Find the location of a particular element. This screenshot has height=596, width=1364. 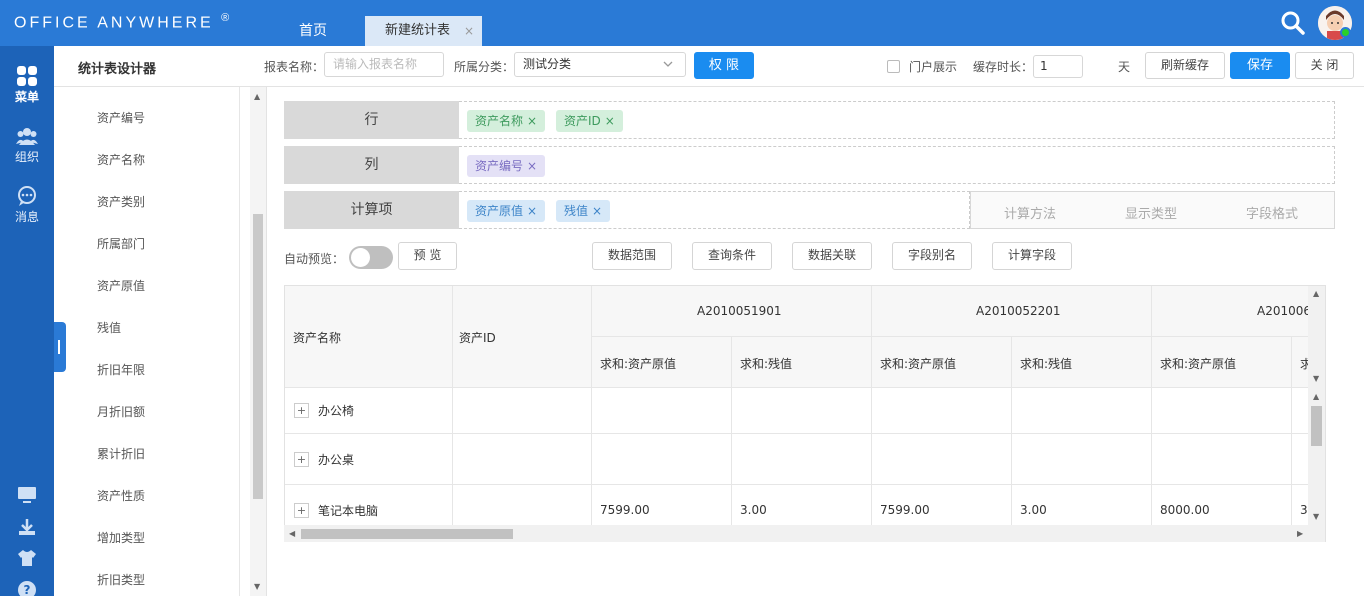

tab-close-icon: × is located at coordinates (469, 31).